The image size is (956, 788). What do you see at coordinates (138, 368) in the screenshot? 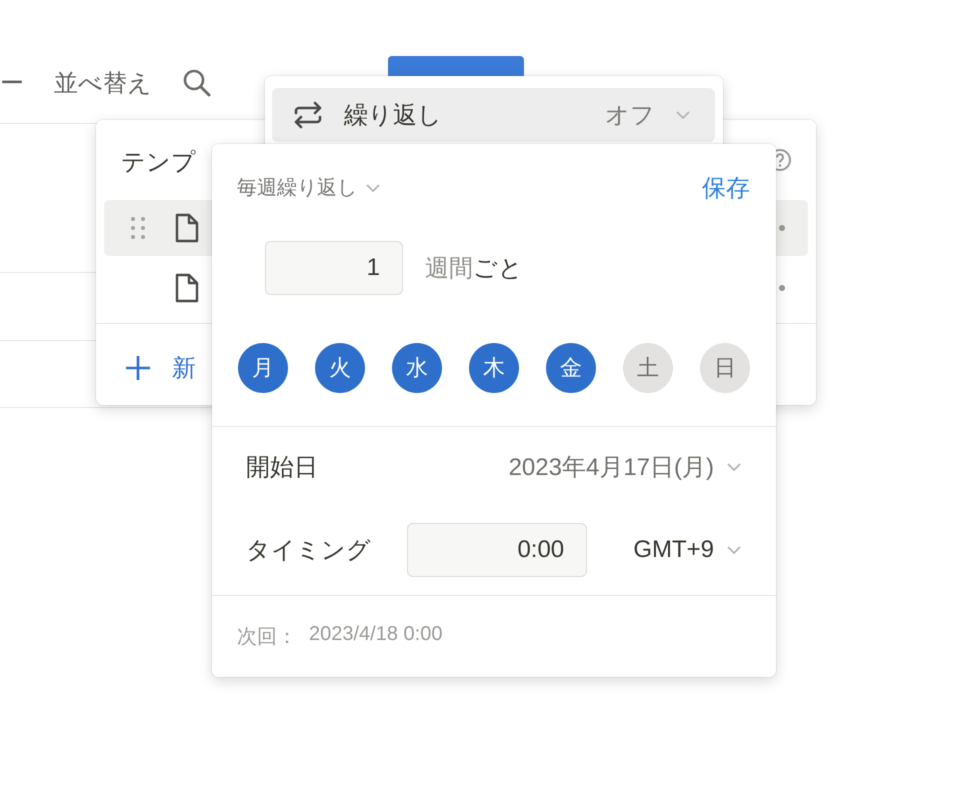
I see `plus-icon` at bounding box center [138, 368].